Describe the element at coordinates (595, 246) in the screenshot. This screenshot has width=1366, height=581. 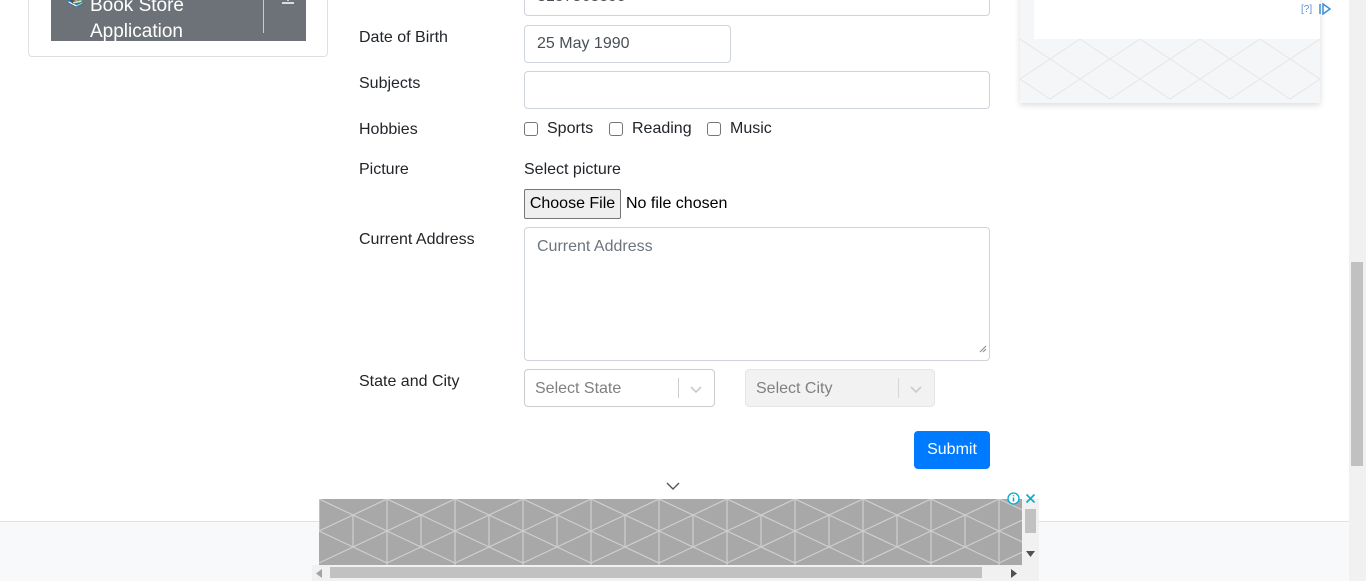
I see `current-address-placeholder: Current Address` at that location.